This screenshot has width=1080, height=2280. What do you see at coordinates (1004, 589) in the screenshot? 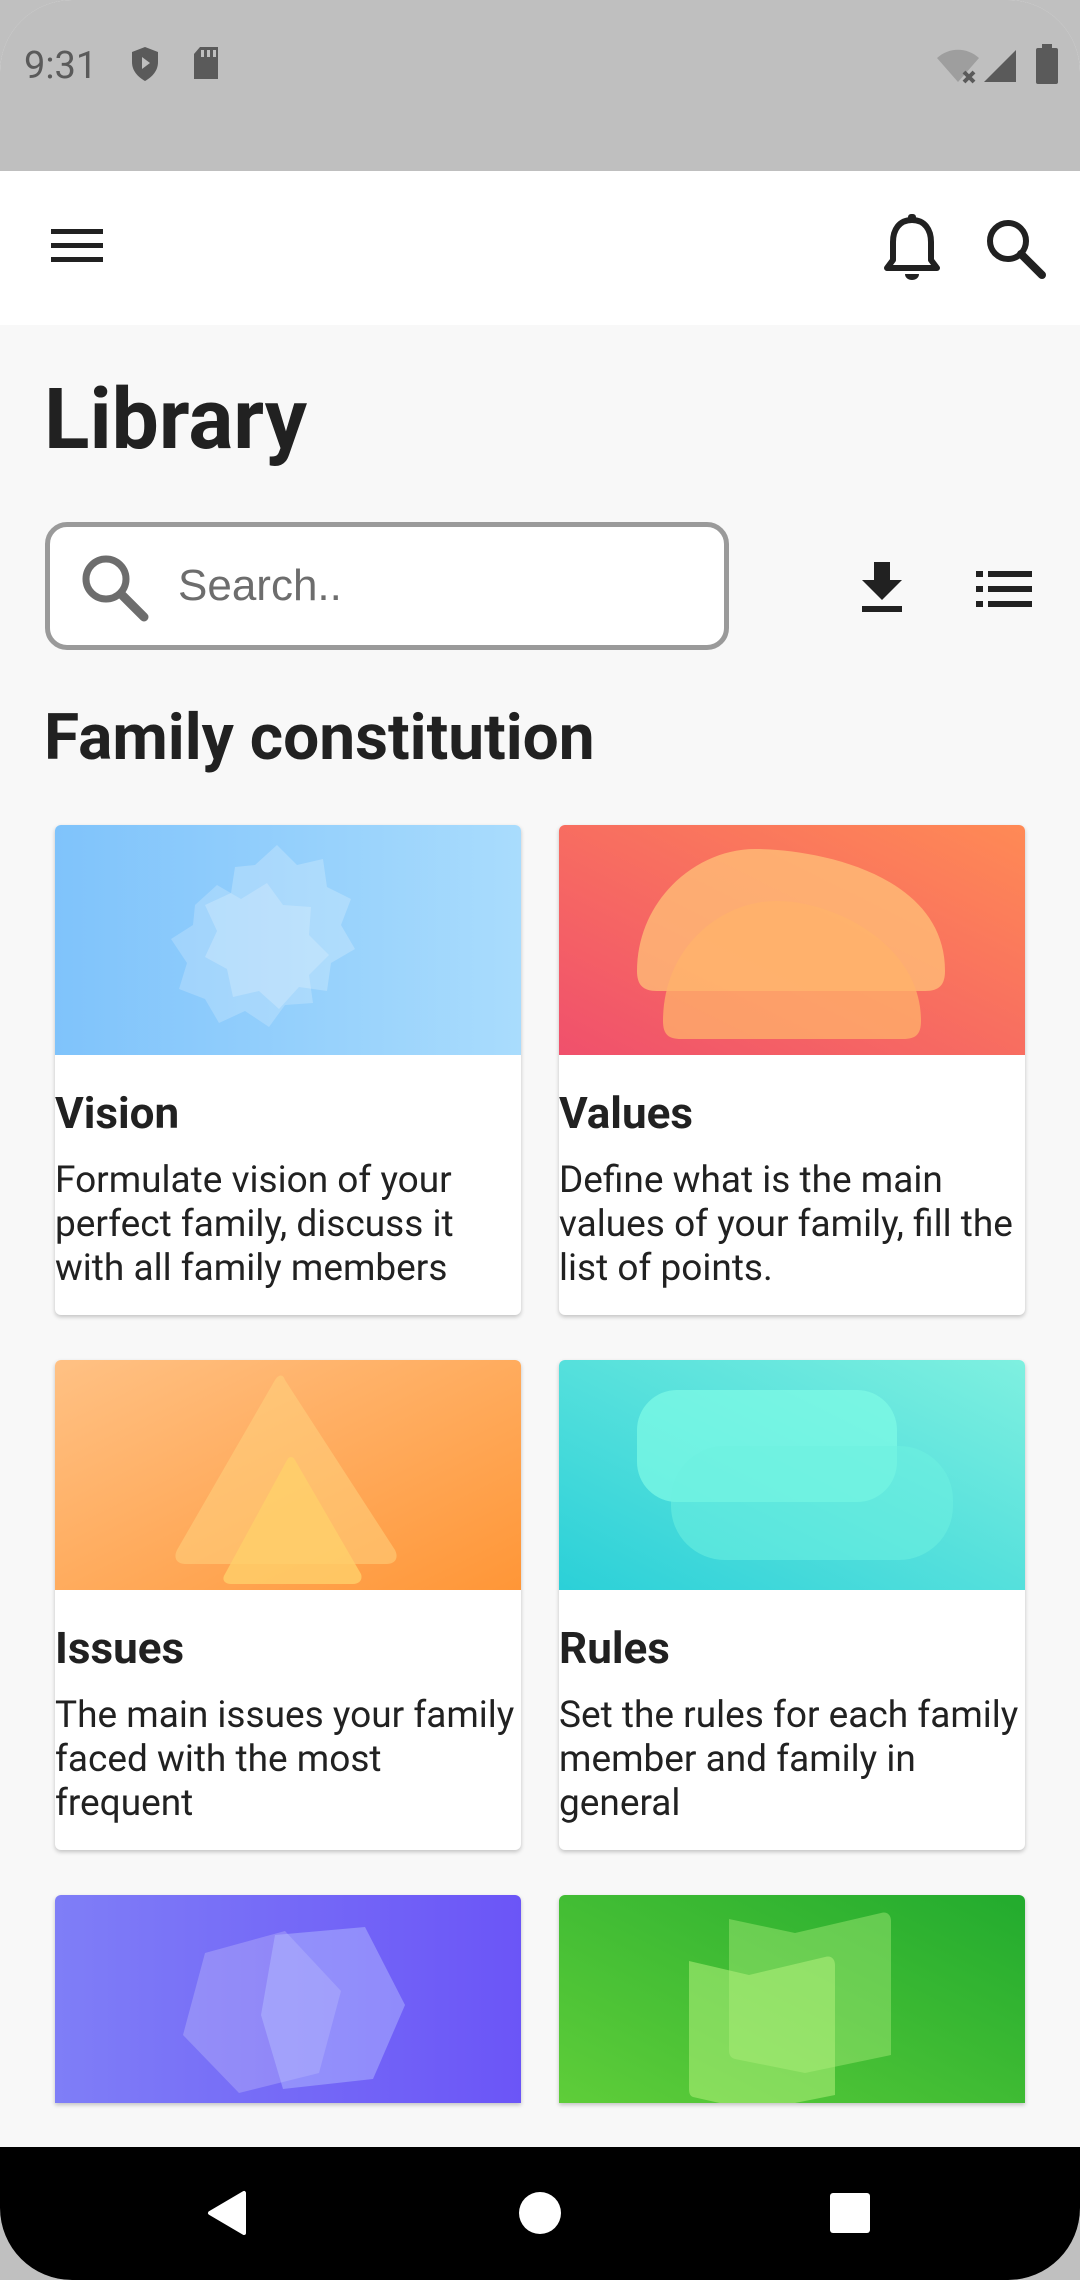
I see `list-view-icon` at bounding box center [1004, 589].